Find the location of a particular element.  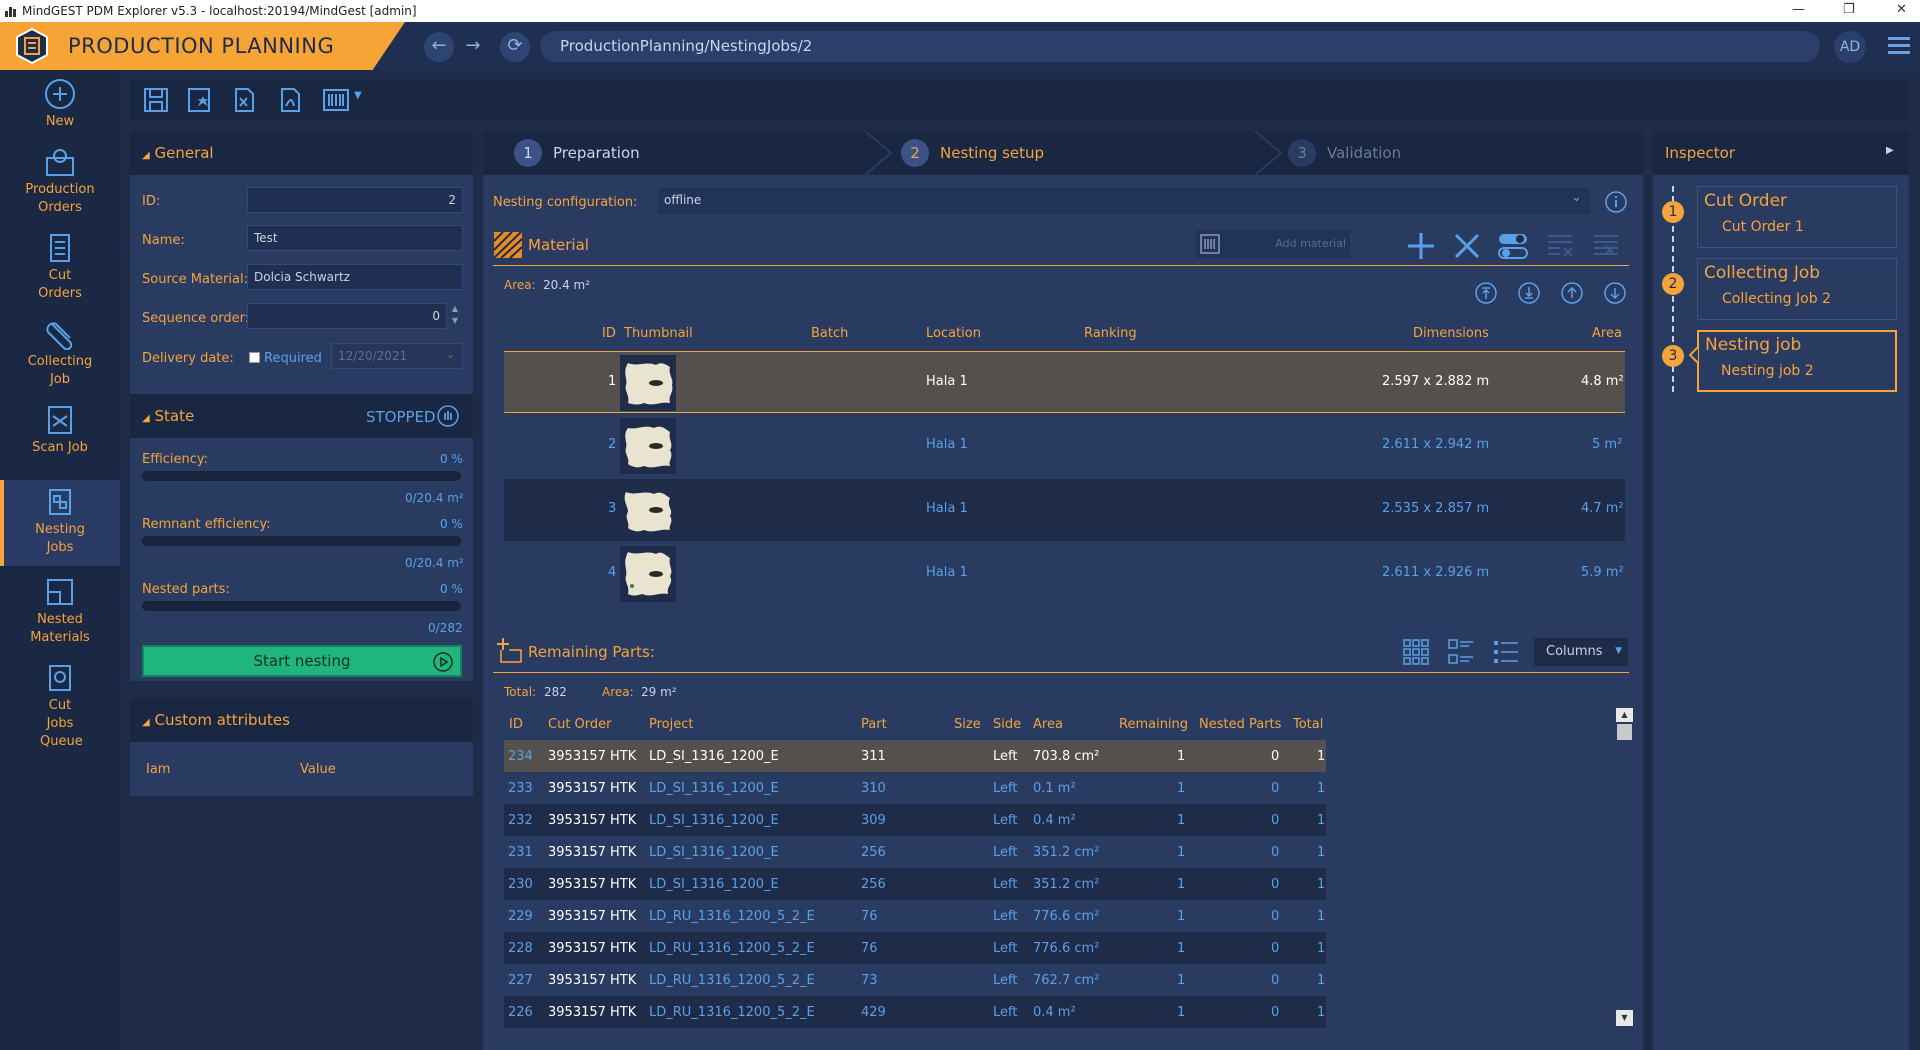

tile-view-icon is located at coordinates (1461, 652).